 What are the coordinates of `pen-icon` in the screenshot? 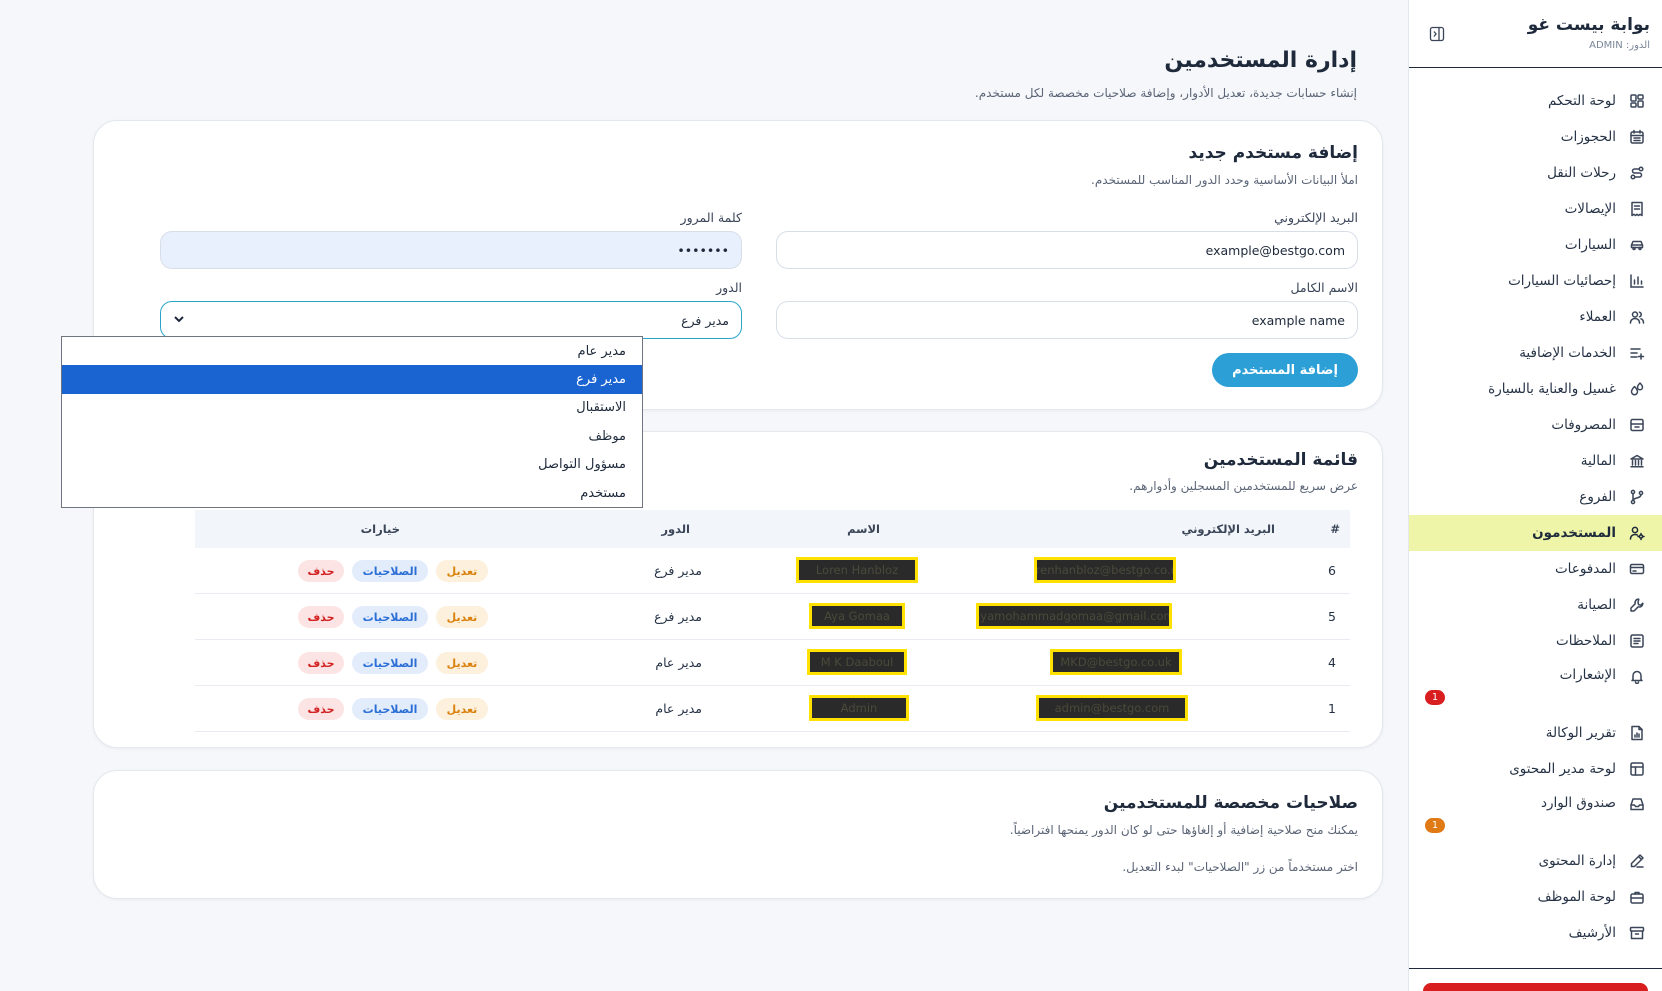 It's located at (1637, 861).